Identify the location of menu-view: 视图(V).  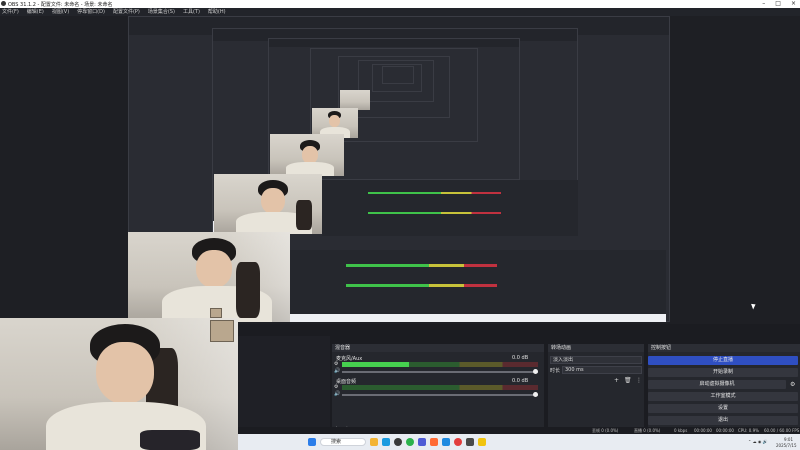
(60, 12).